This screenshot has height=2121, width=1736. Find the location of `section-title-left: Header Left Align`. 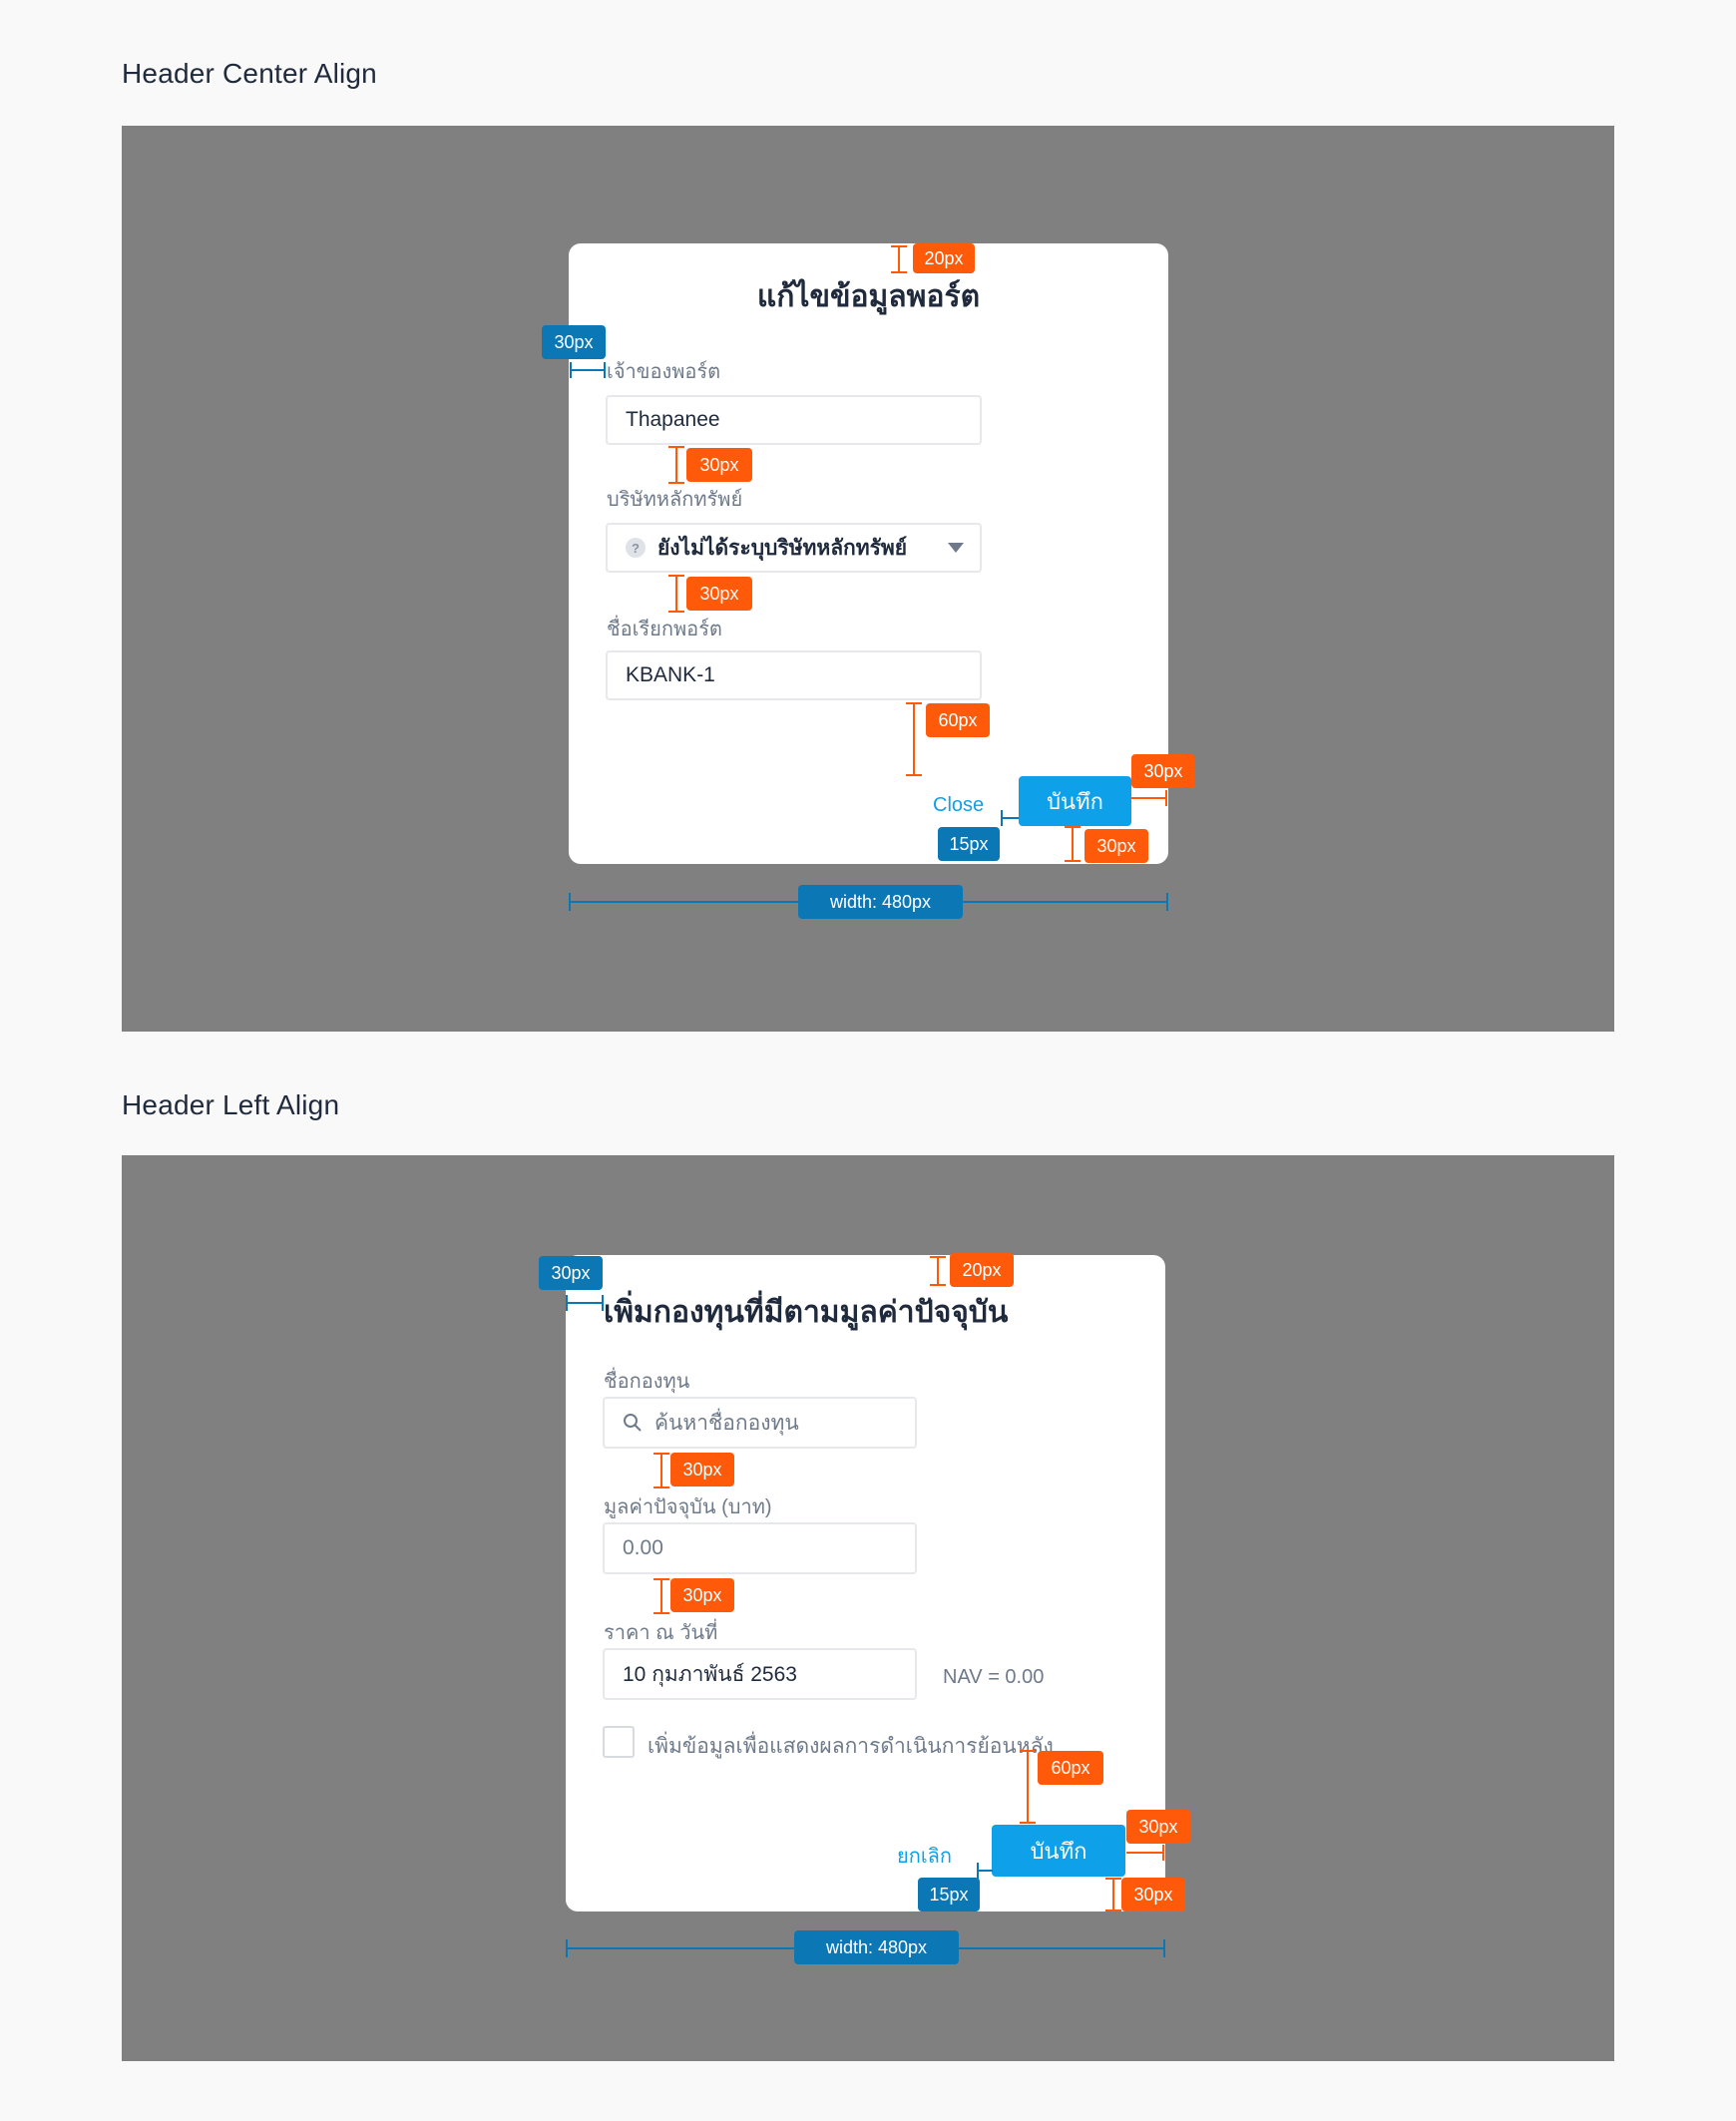

section-title-left: Header Left Align is located at coordinates (231, 1105).